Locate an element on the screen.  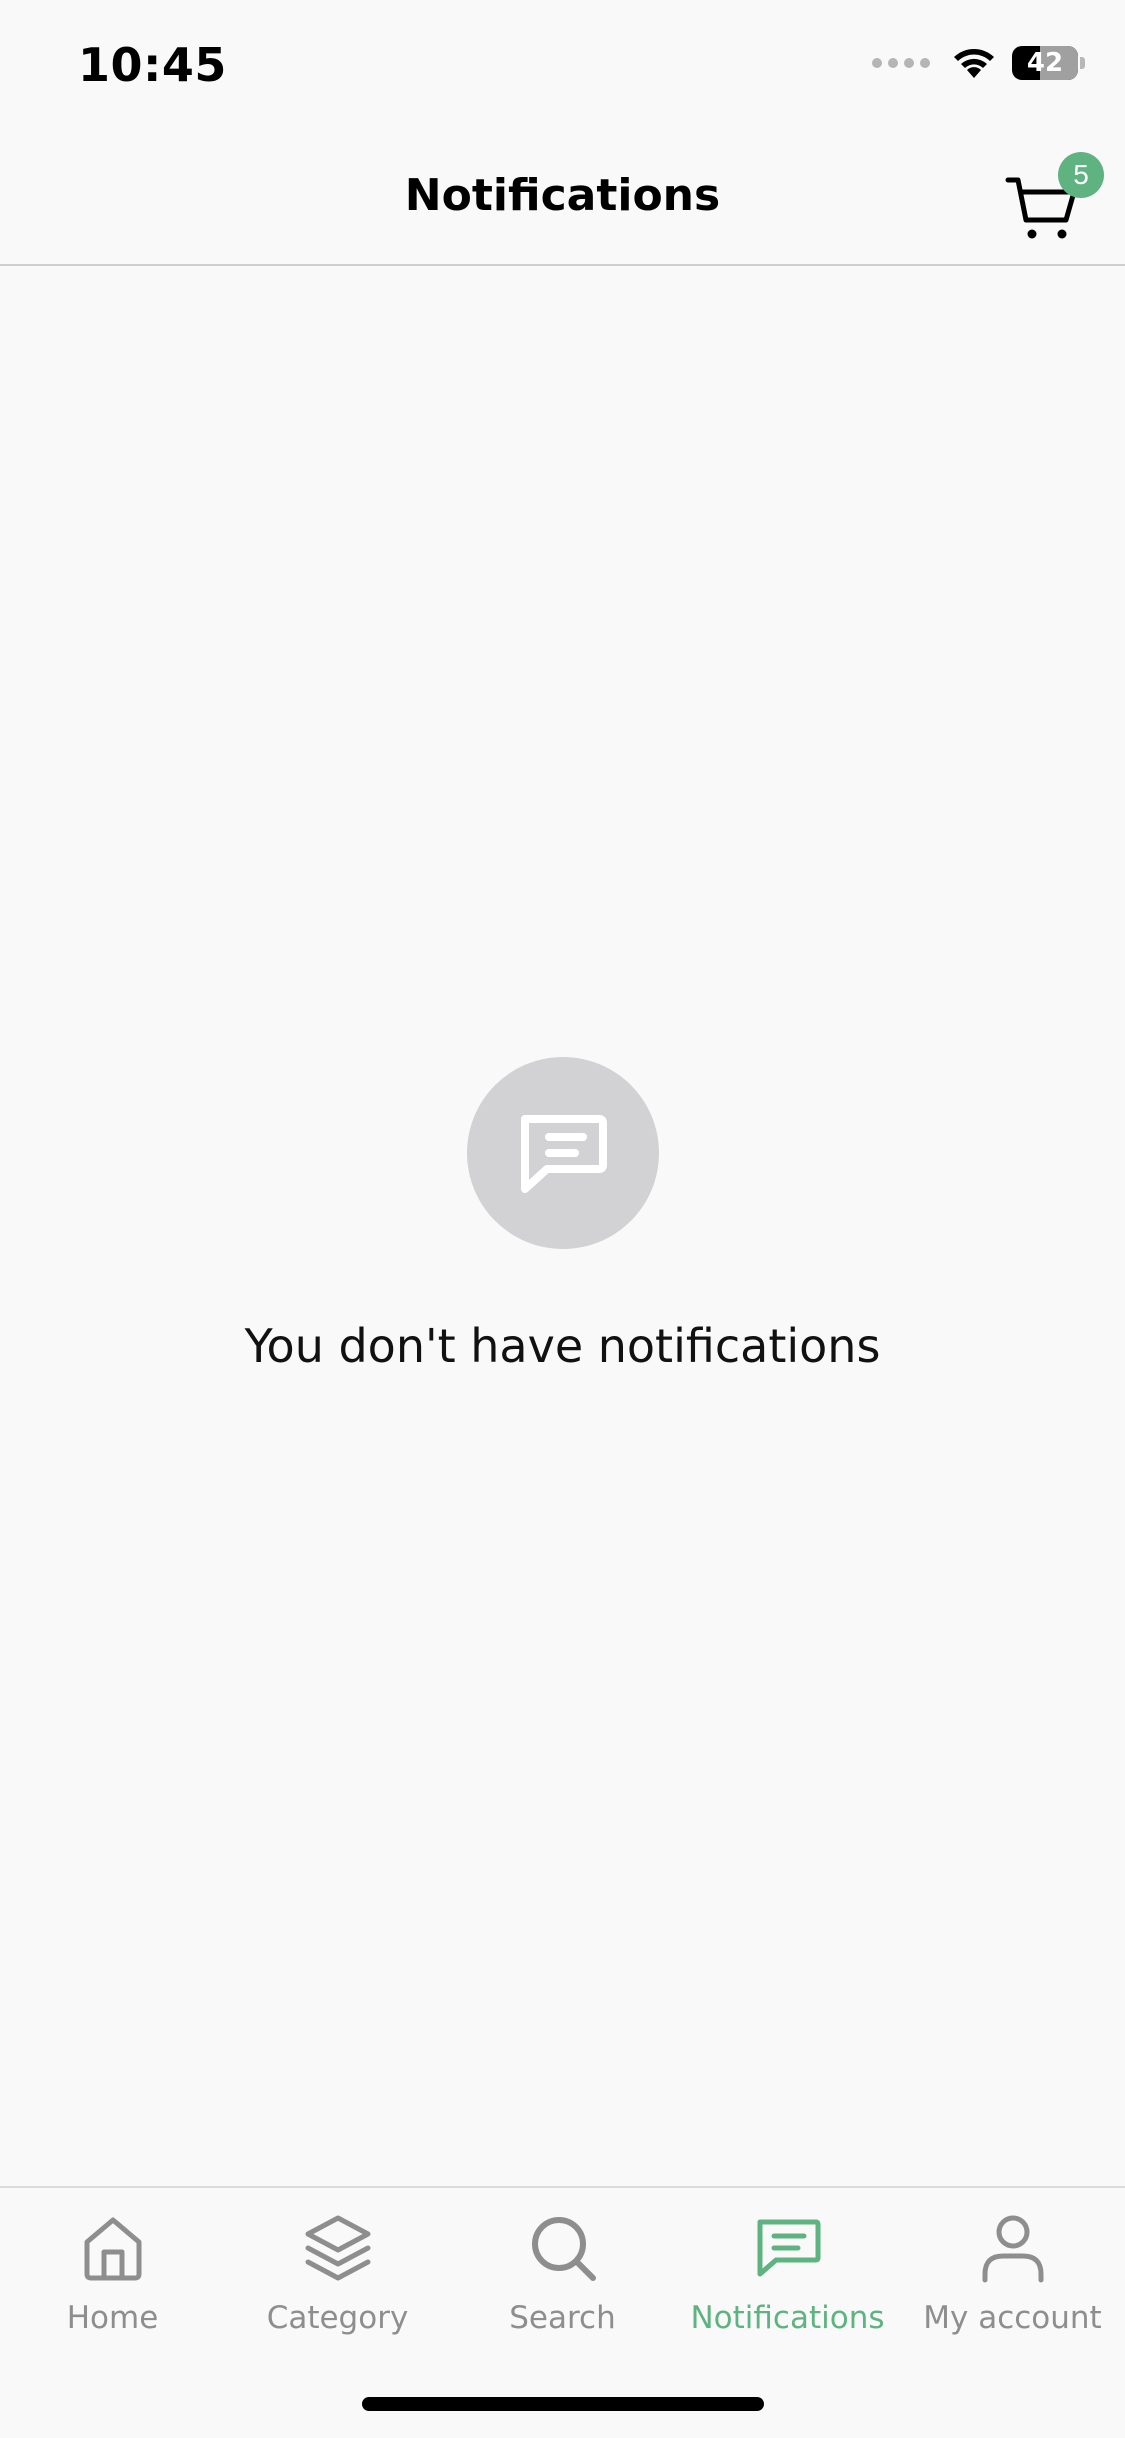
wifi-icon is located at coordinates (974, 63).